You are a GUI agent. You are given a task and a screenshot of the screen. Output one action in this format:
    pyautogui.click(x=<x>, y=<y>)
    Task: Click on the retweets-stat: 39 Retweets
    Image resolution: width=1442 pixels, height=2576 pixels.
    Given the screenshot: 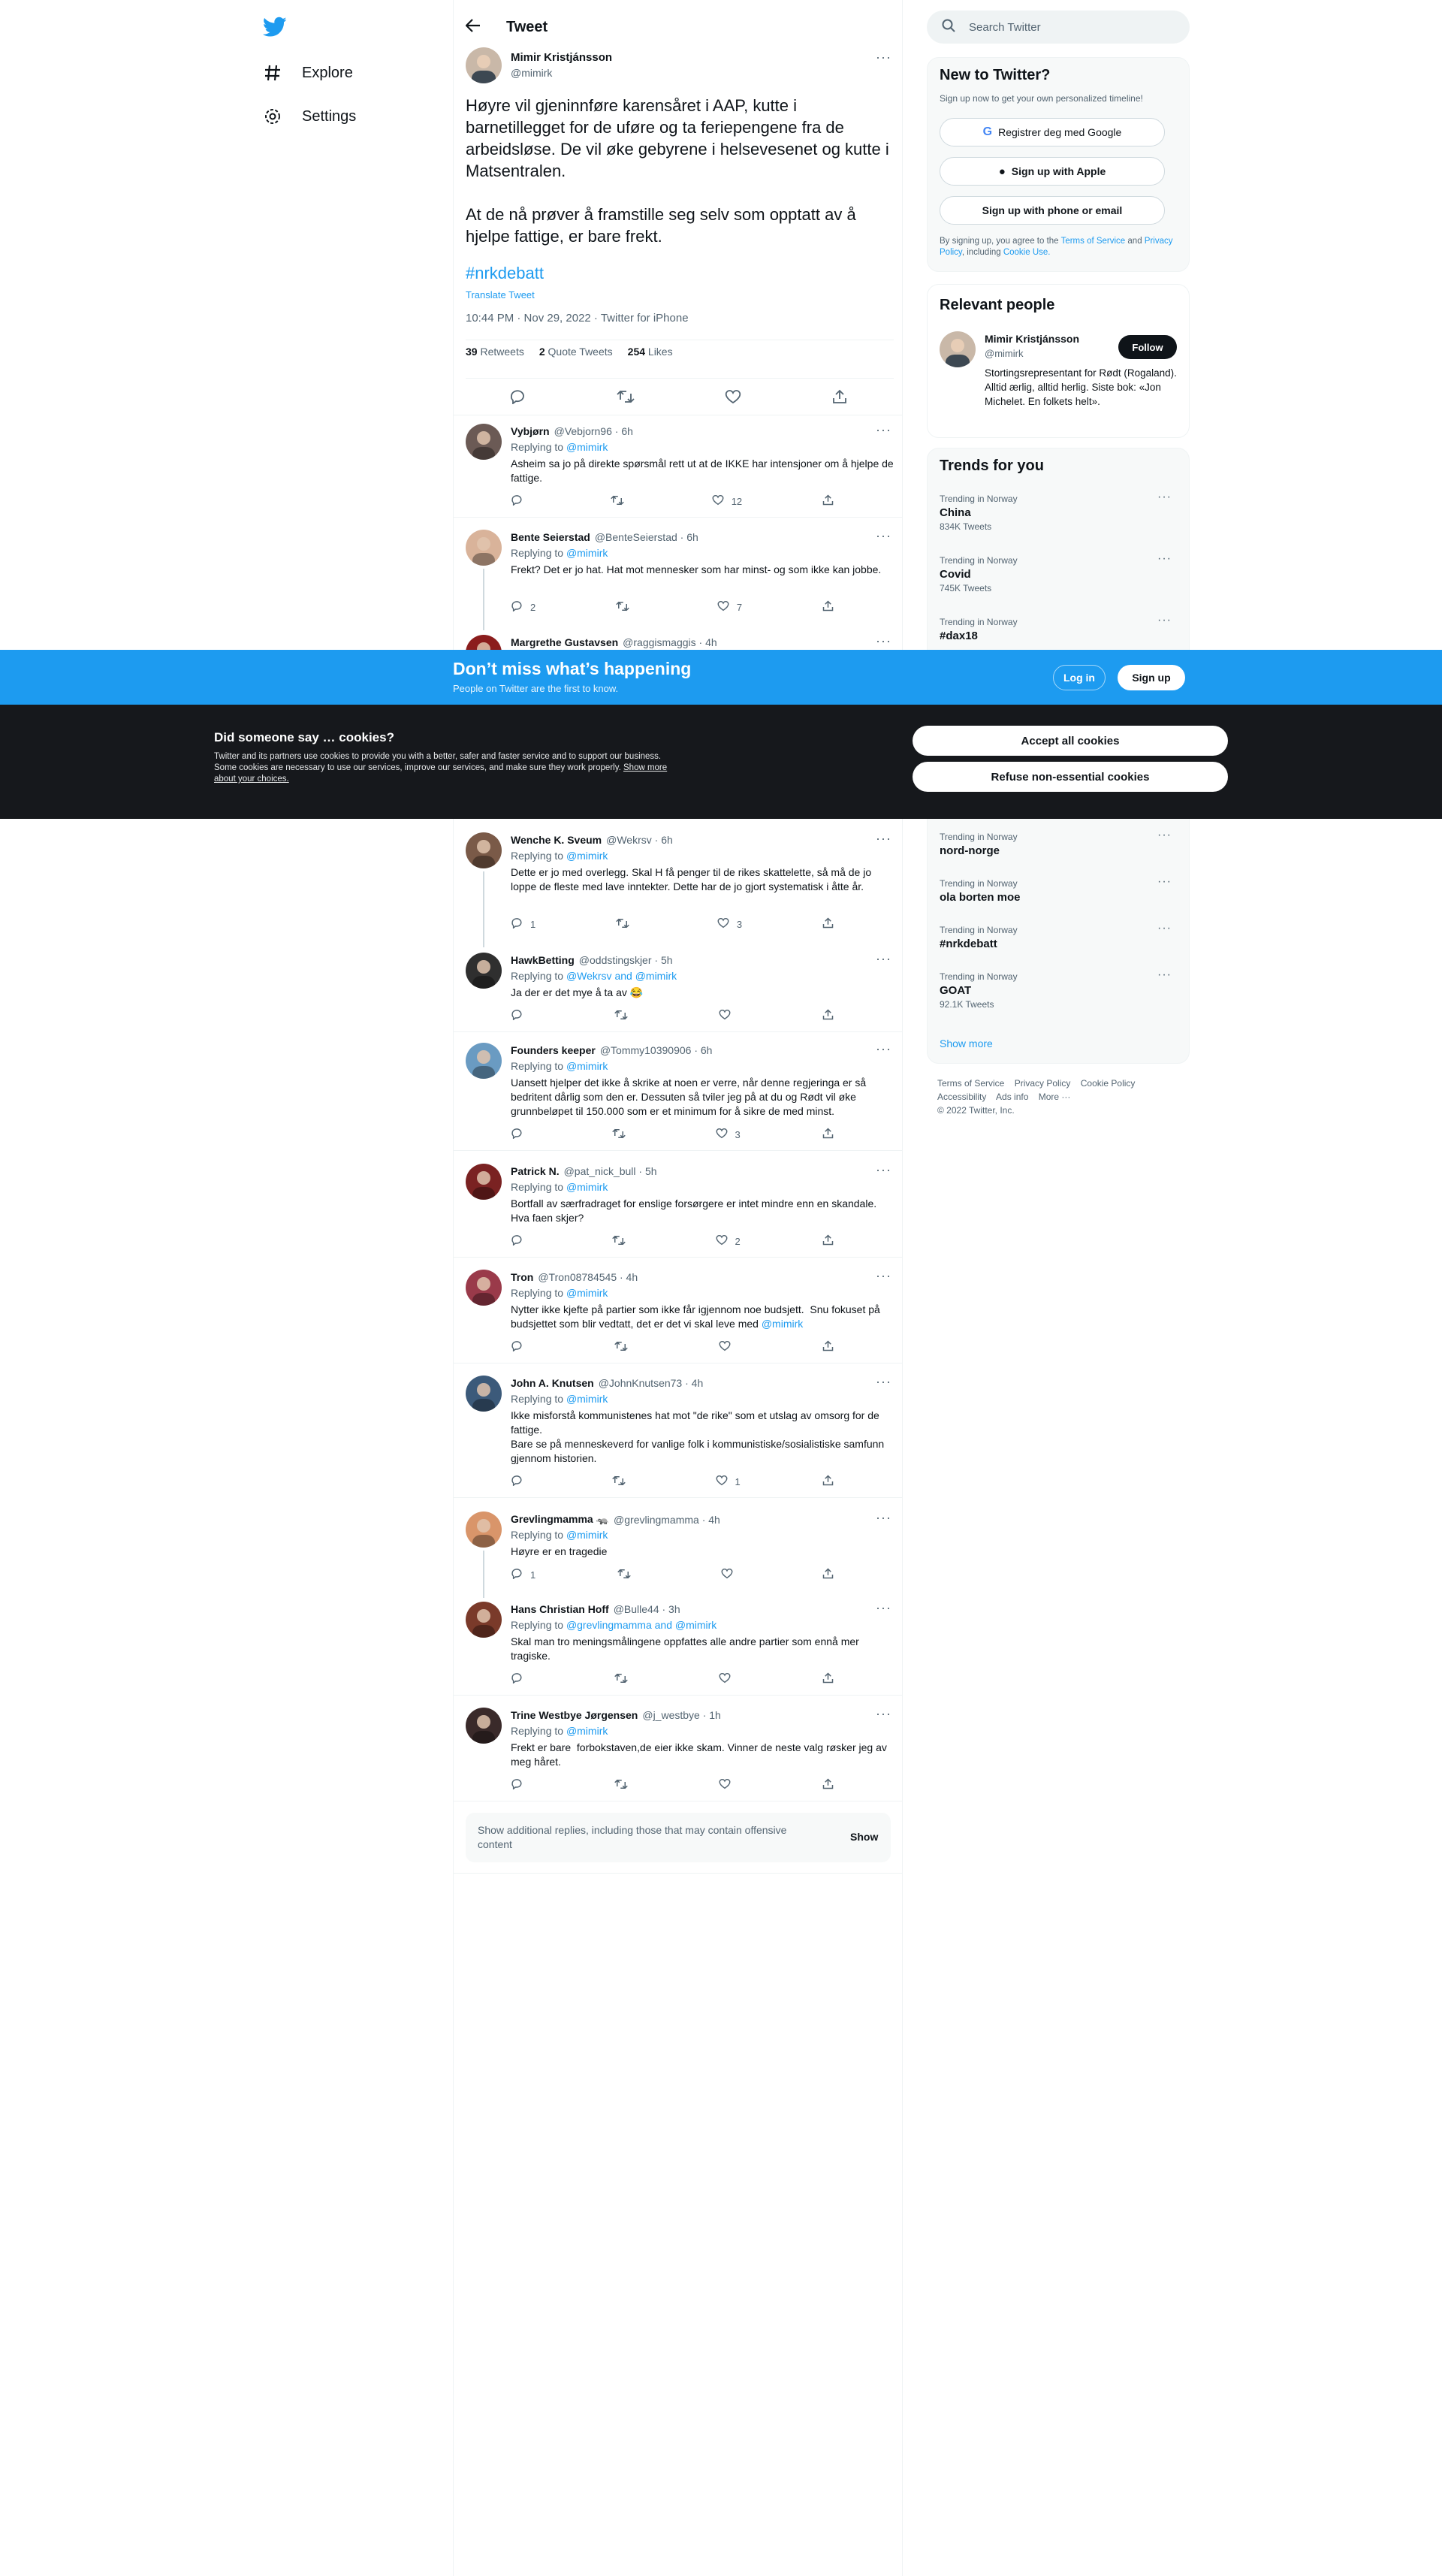 What is the action you would take?
    pyautogui.click(x=495, y=352)
    